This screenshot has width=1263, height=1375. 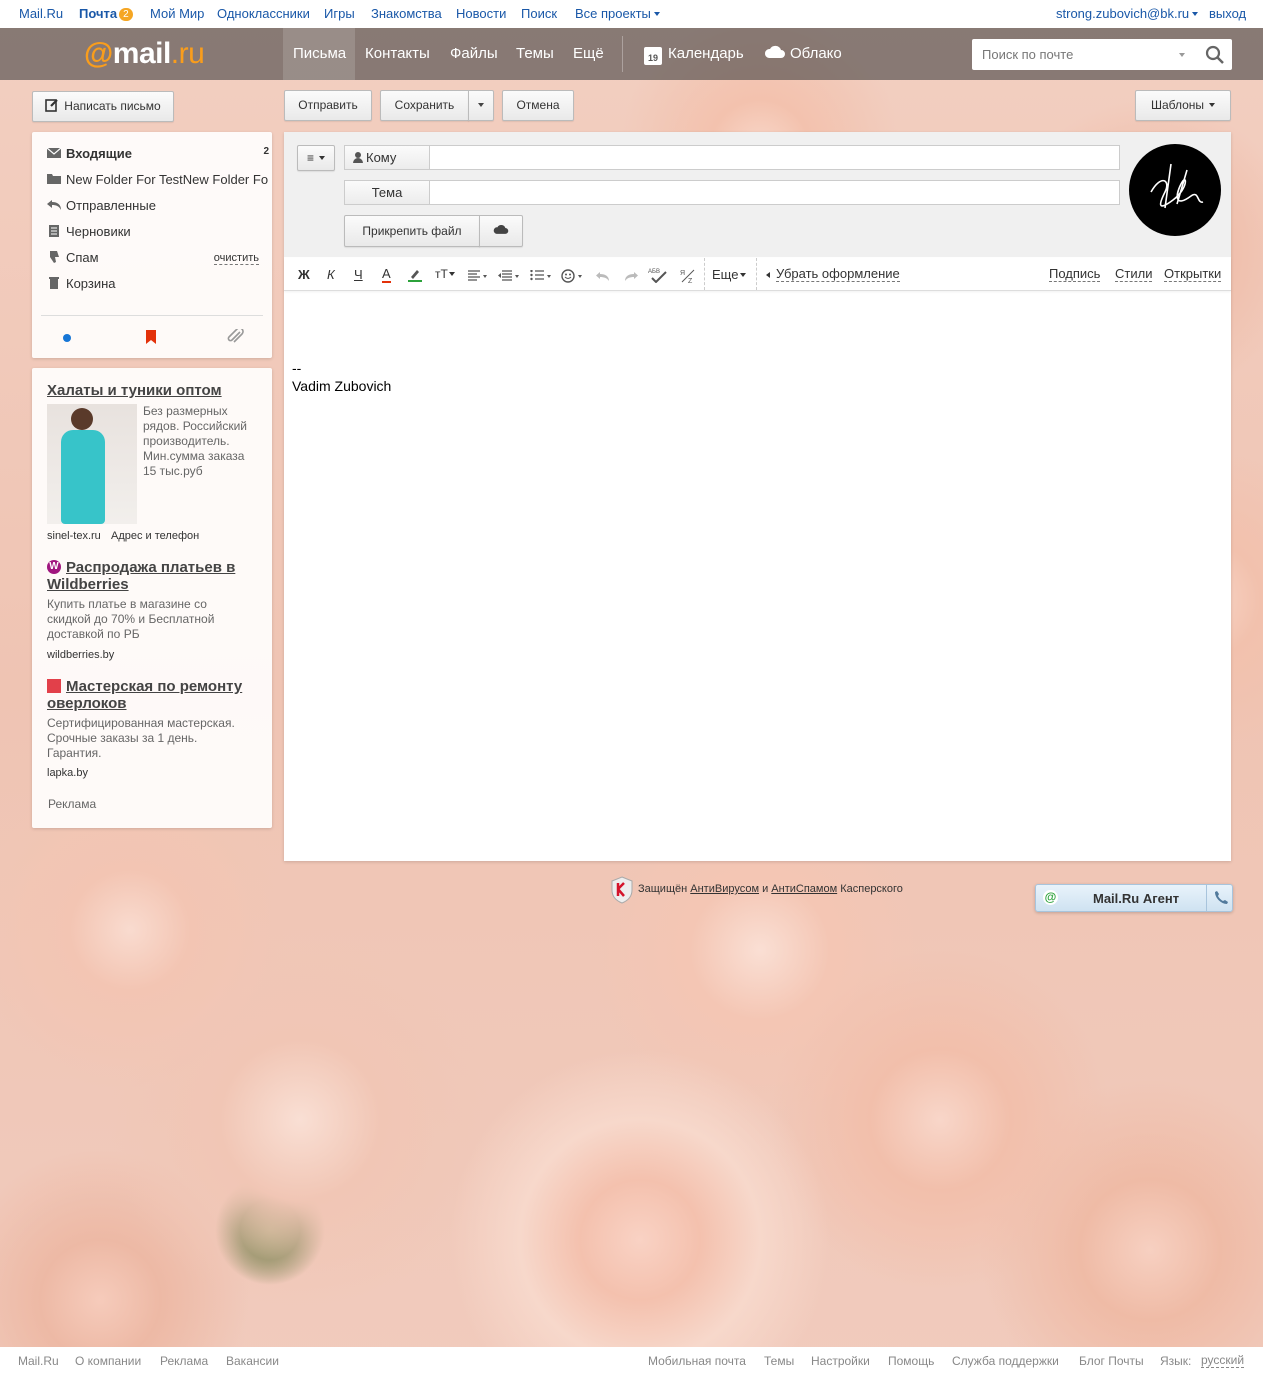 I want to click on templates-label: Шаблоны, so click(x=1177, y=105).